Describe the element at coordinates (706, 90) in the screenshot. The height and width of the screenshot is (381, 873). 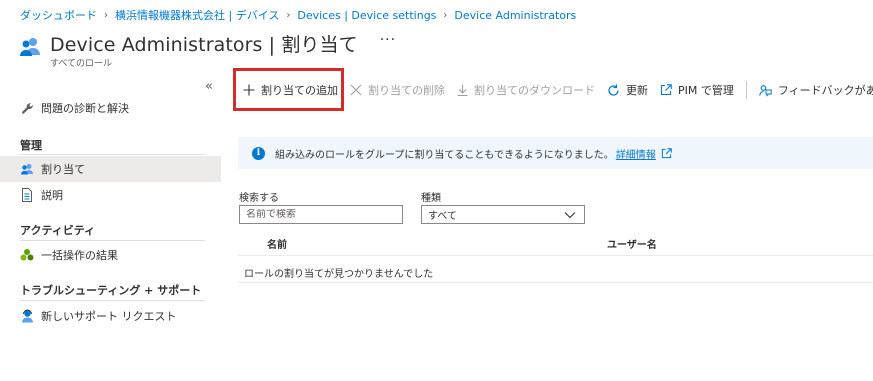
I see `manage-in-pim-label: PIM で管理` at that location.